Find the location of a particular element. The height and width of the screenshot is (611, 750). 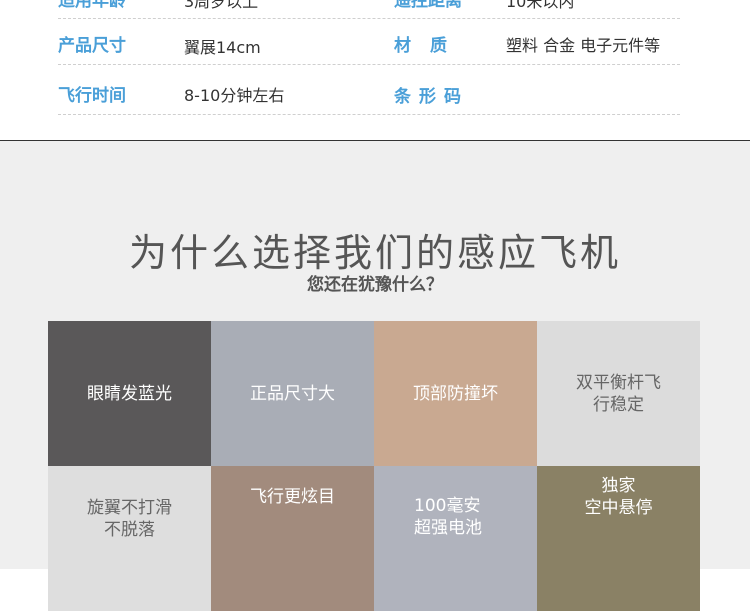

feature-label: 100毫安 is located at coordinates (447, 505).